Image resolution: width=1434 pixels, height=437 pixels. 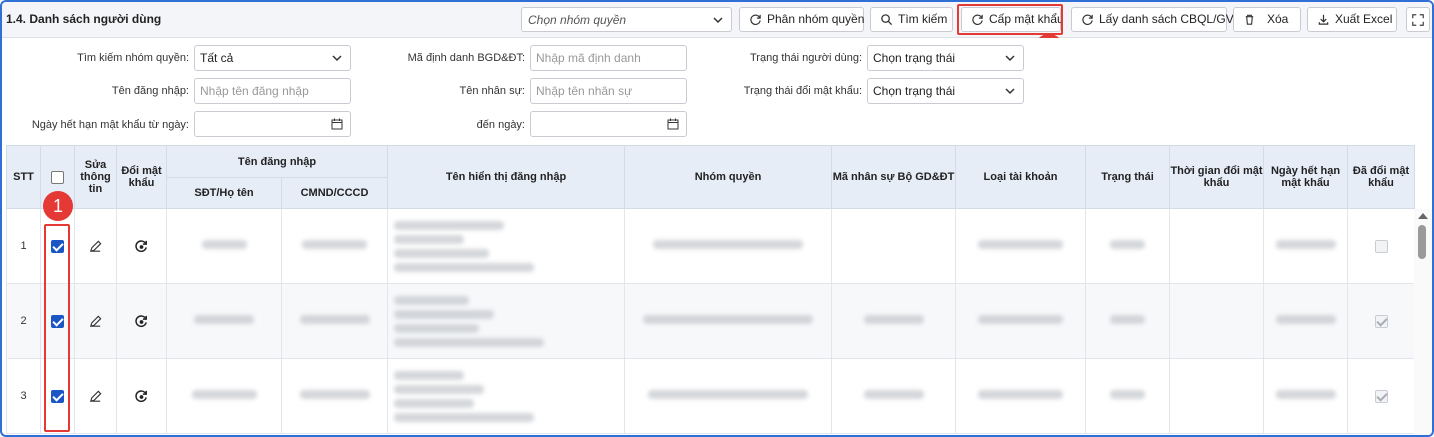 What do you see at coordinates (95, 177) in the screenshot?
I see `col-edit: Sửa thông tin` at bounding box center [95, 177].